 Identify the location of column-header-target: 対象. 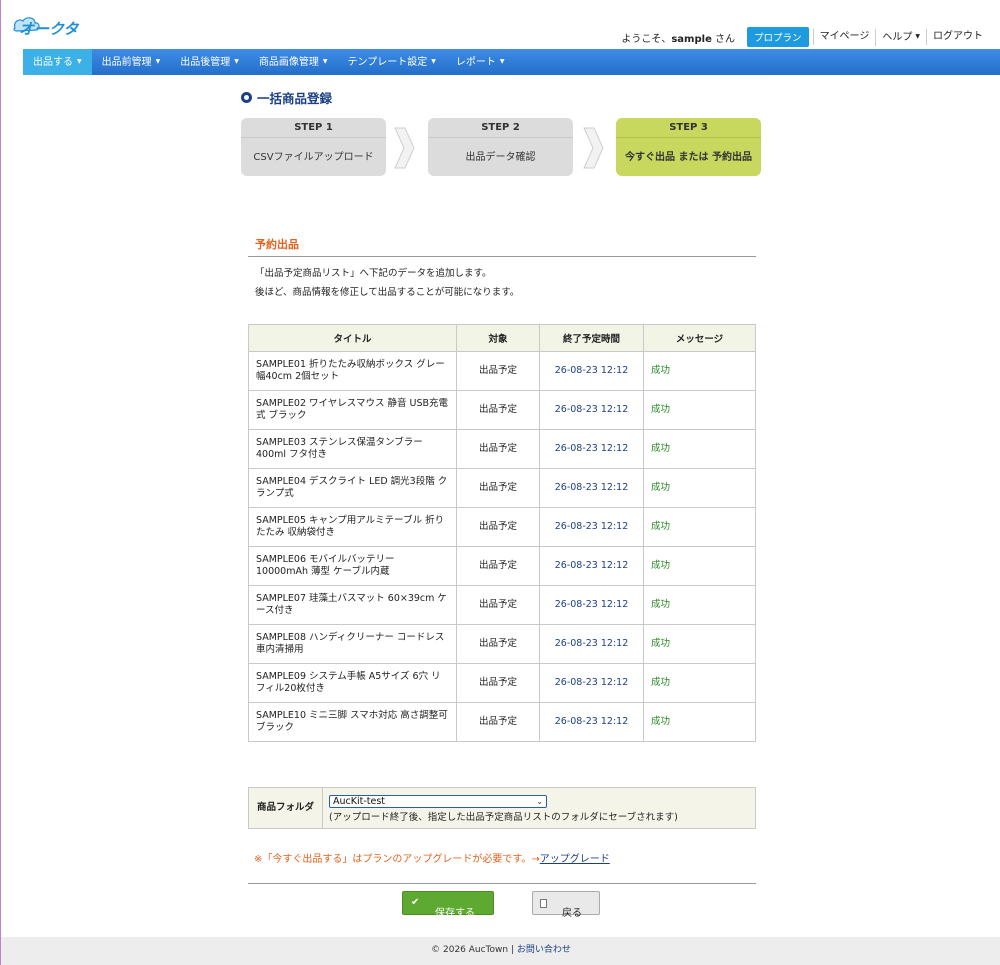
(498, 338).